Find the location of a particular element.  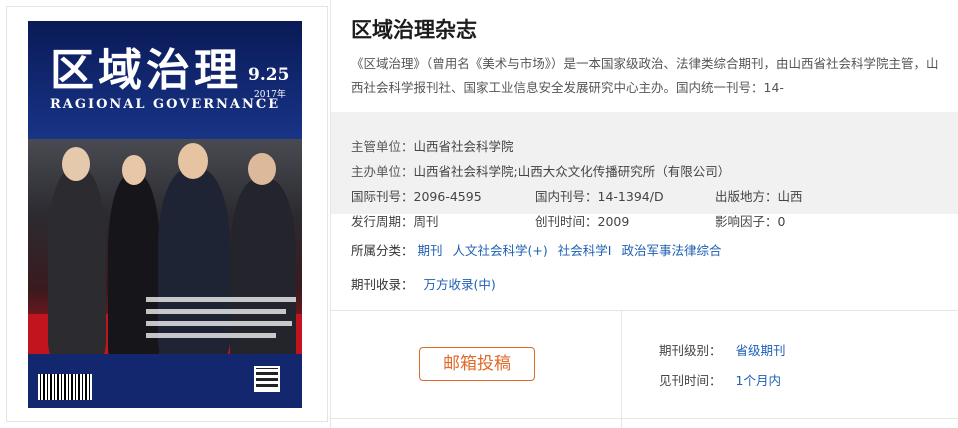

issn-label: 国际刊号： is located at coordinates (382, 196).